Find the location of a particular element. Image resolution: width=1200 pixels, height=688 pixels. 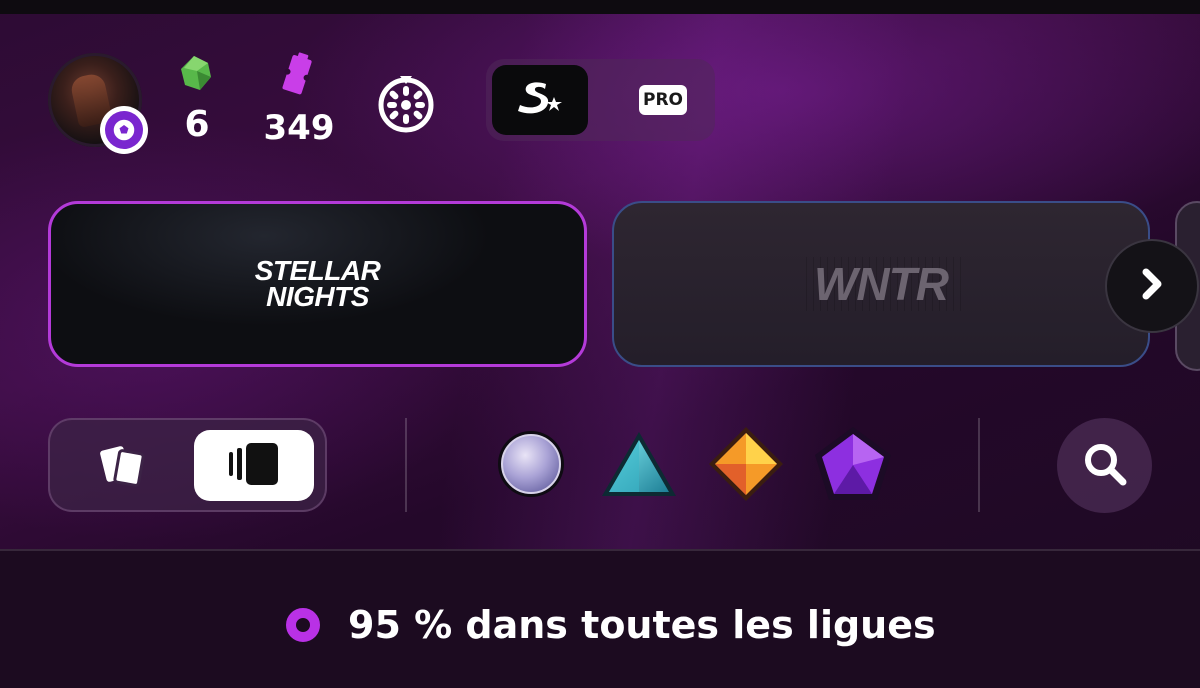

pearl-circle-icon is located at coordinates (531, 466).